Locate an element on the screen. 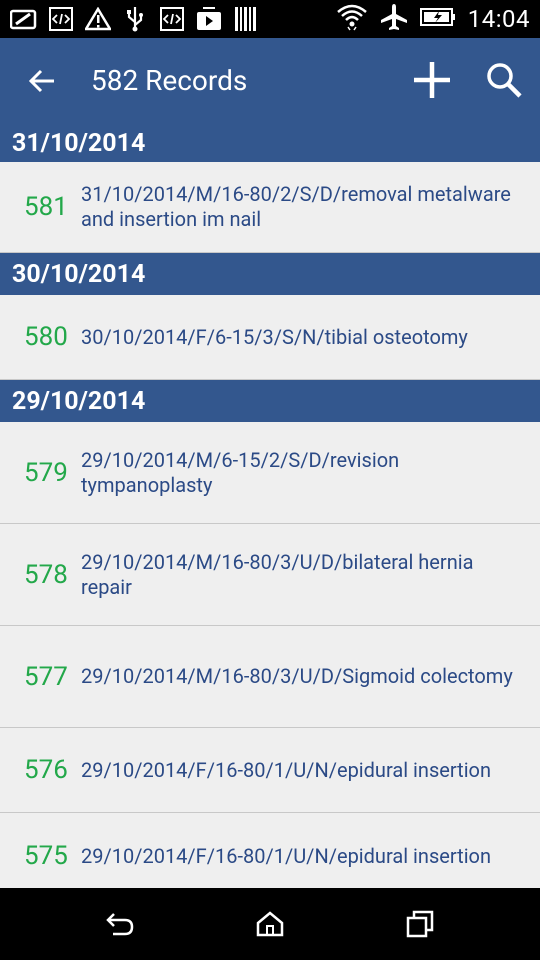 The image size is (540, 960). status-time: 14:04 is located at coordinates (498, 19).